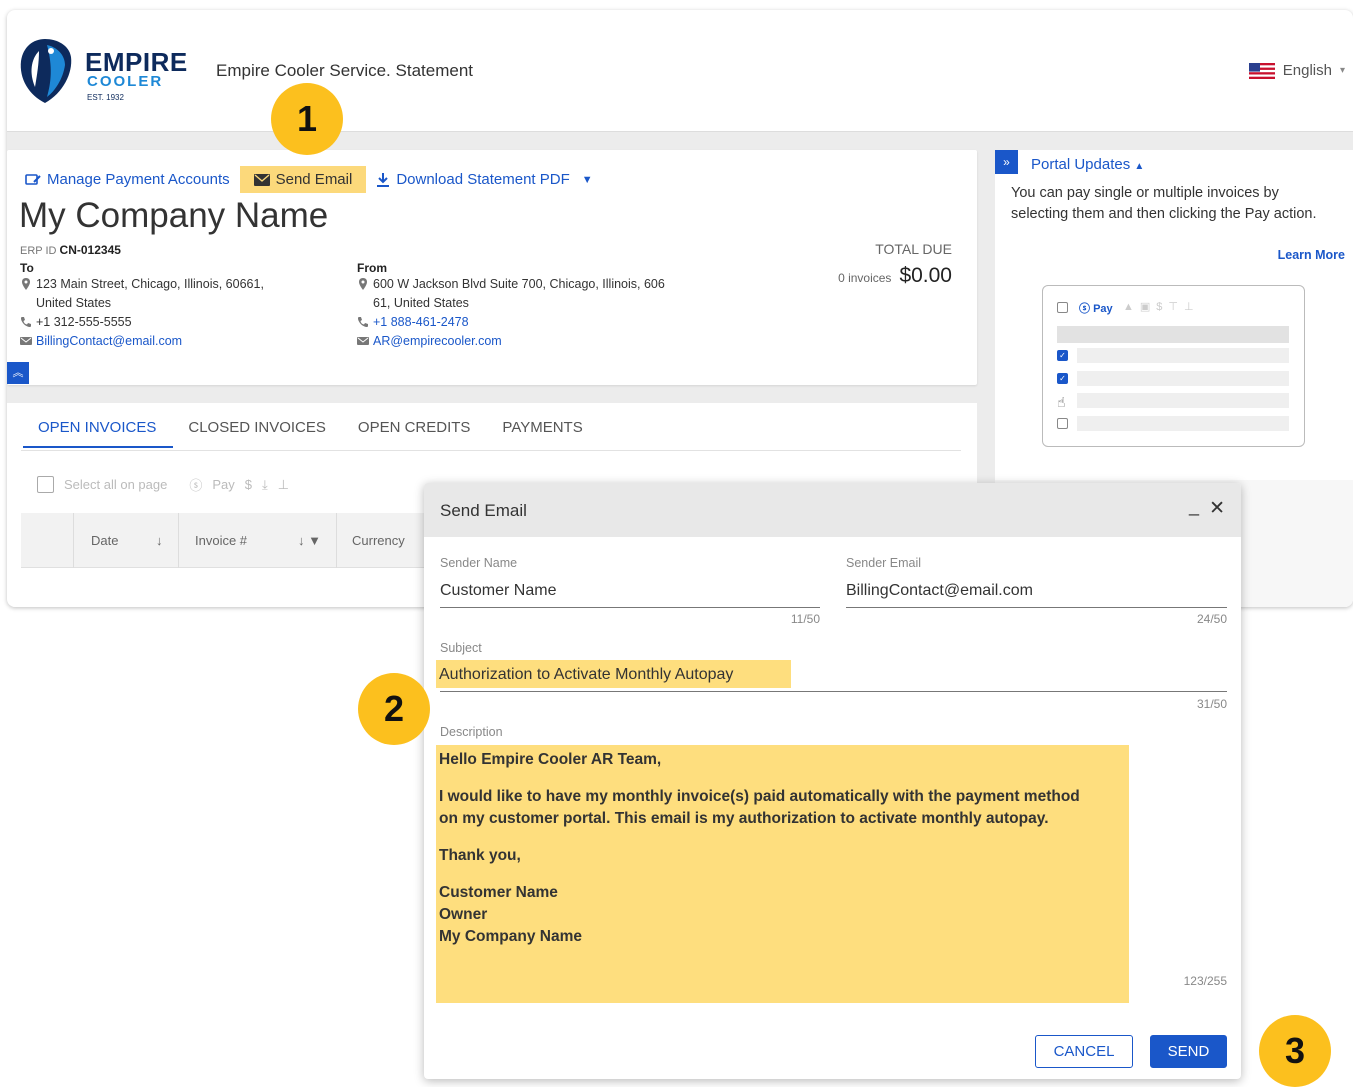 Image resolution: width=1353 pixels, height=1087 pixels. I want to click on learn-more-link: Learn More, so click(1311, 255).